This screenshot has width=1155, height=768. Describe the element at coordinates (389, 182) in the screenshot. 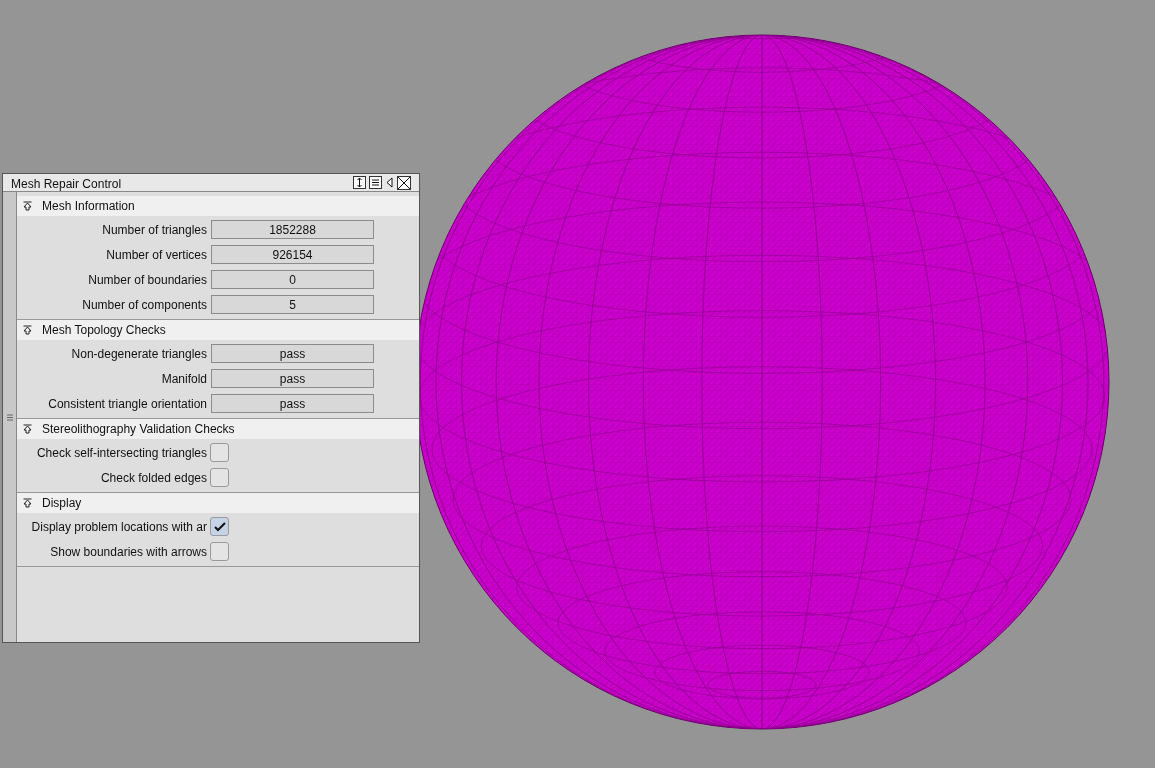

I see `collapse-left-icon` at that location.